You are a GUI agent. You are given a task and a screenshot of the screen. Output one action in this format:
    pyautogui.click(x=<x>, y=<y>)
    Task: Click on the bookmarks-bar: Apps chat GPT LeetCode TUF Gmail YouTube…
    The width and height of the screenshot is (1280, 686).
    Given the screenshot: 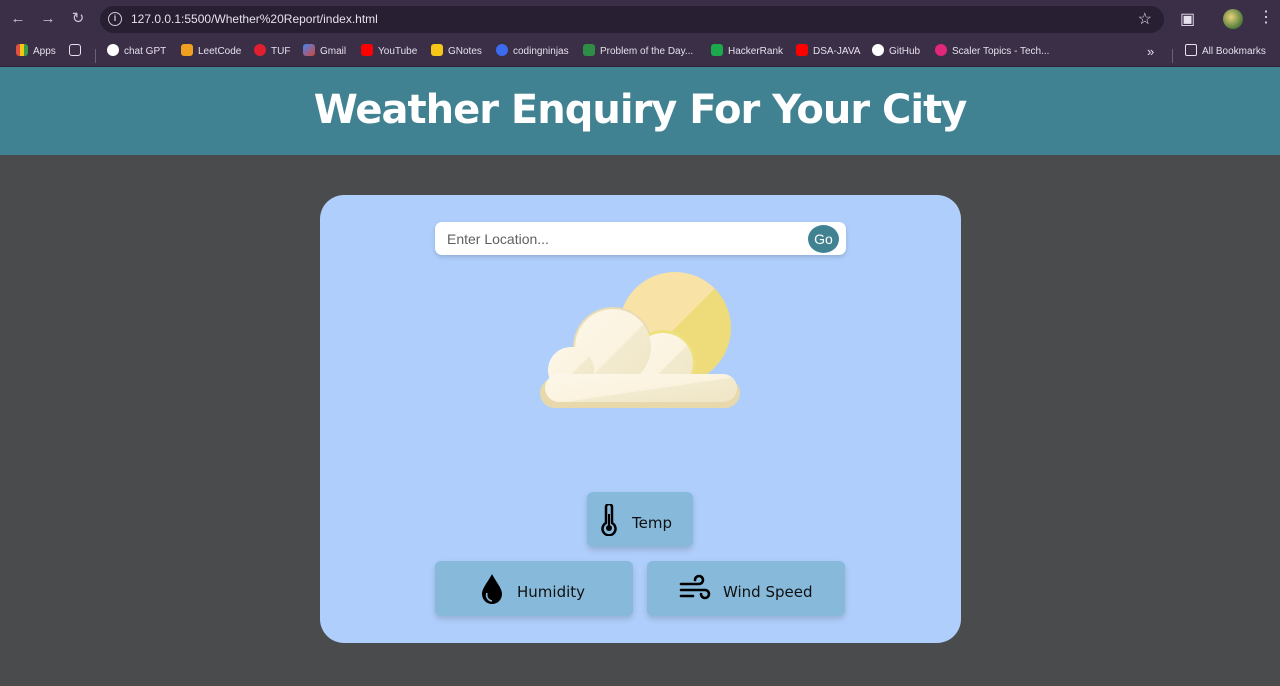 What is the action you would take?
    pyautogui.click(x=640, y=52)
    